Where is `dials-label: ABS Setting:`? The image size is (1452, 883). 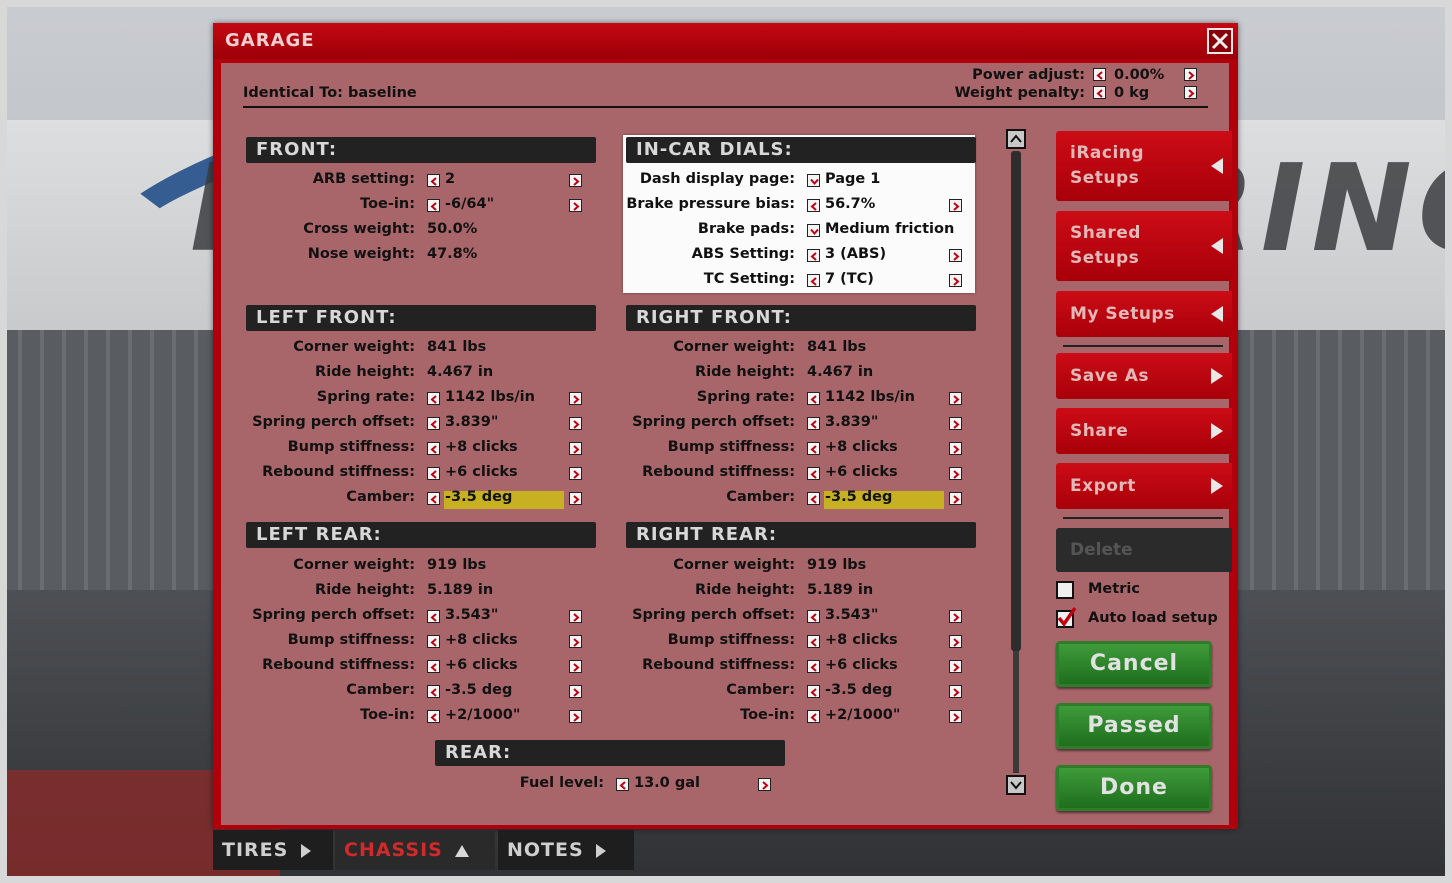 dials-label: ABS Setting: is located at coordinates (743, 254).